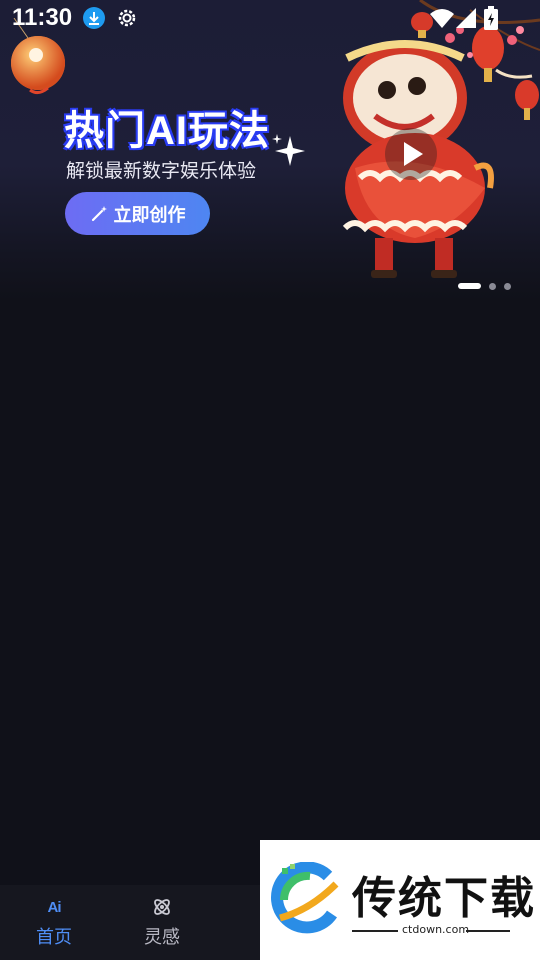 This screenshot has width=540, height=960. What do you see at coordinates (469, 286) in the screenshot?
I see `carousel-dot-active` at bounding box center [469, 286].